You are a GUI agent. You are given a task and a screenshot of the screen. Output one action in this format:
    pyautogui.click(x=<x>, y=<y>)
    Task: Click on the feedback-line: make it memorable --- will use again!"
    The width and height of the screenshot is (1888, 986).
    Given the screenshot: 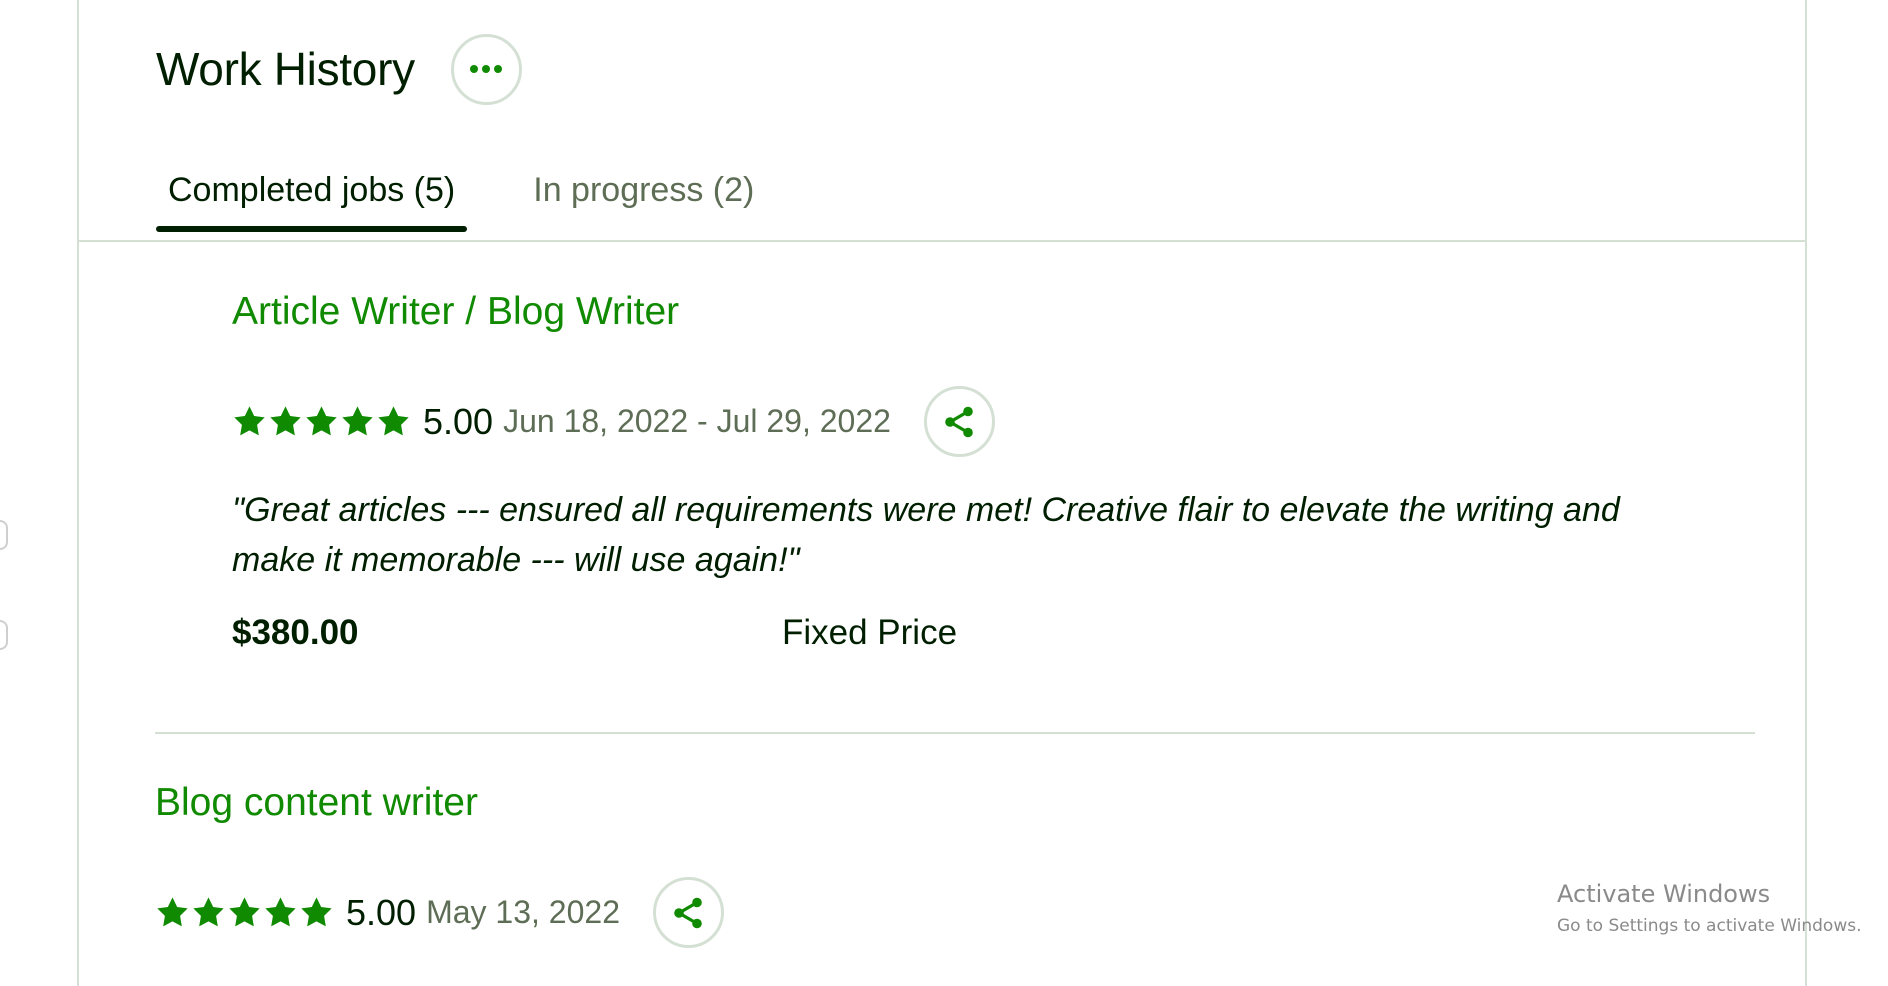 What is the action you would take?
    pyautogui.click(x=516, y=560)
    